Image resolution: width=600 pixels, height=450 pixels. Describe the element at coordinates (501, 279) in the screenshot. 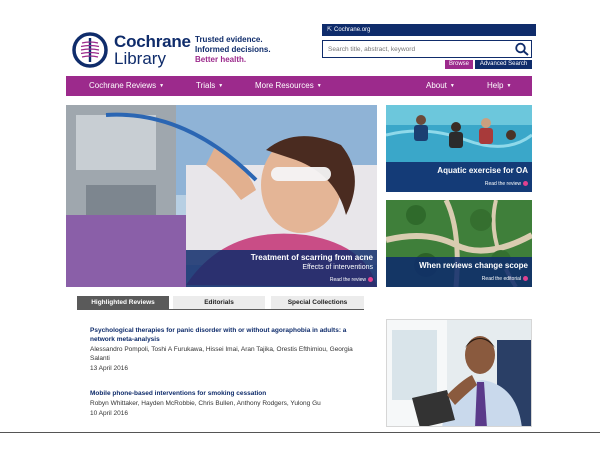

I see `side-card-link-label: Read the editorial` at that location.